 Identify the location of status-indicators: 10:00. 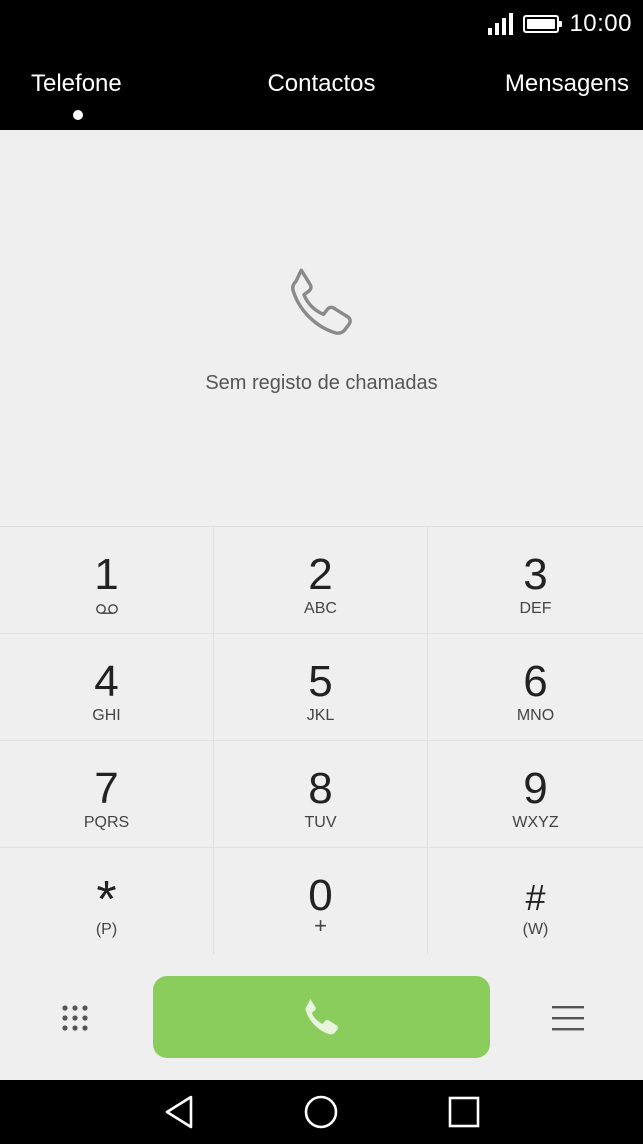
(560, 24).